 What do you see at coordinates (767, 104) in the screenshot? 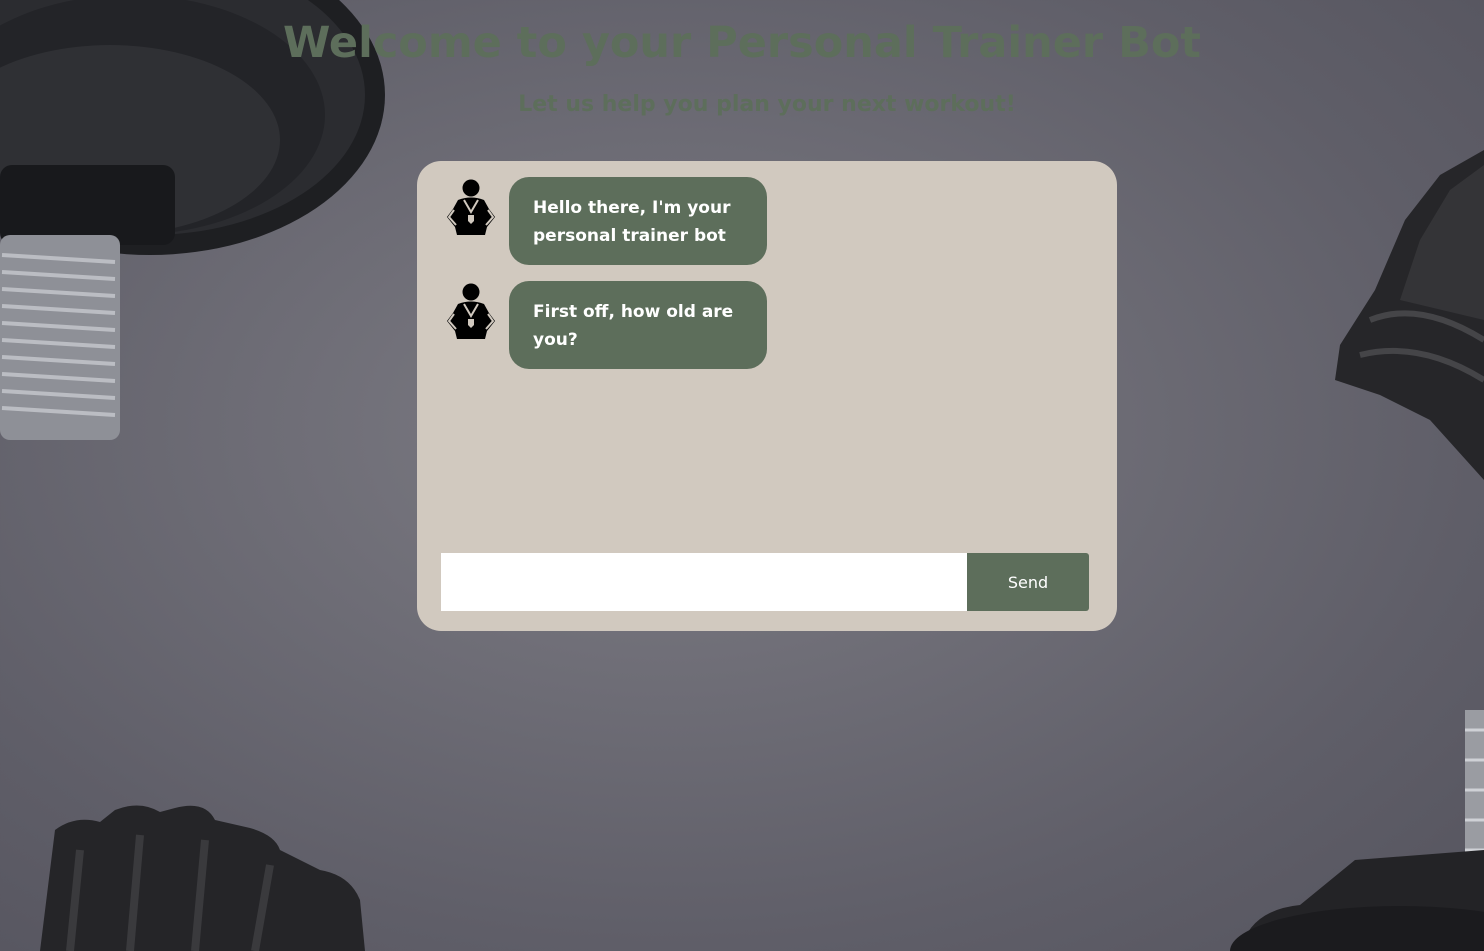
I see `page-subtitle: Let us help you plan your next workout!` at bounding box center [767, 104].